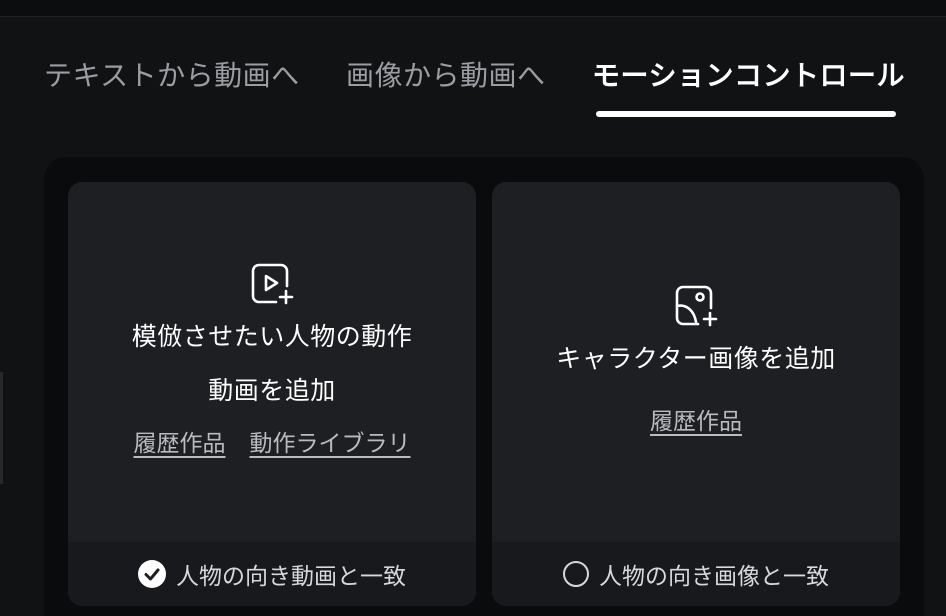 The width and height of the screenshot is (946, 616). Describe the element at coordinates (746, 114) in the screenshot. I see `active-tab-indicator` at that location.